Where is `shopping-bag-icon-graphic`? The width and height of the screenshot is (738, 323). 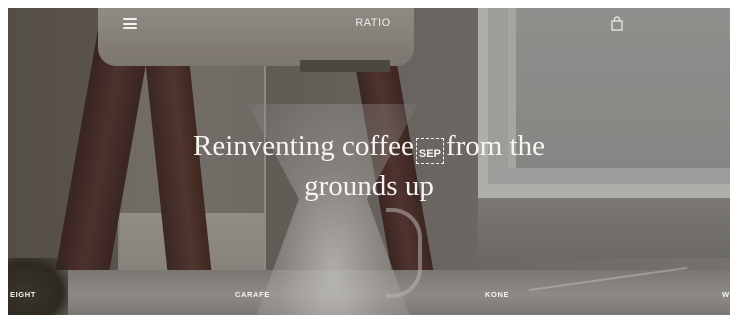 shopping-bag-icon-graphic is located at coordinates (617, 23).